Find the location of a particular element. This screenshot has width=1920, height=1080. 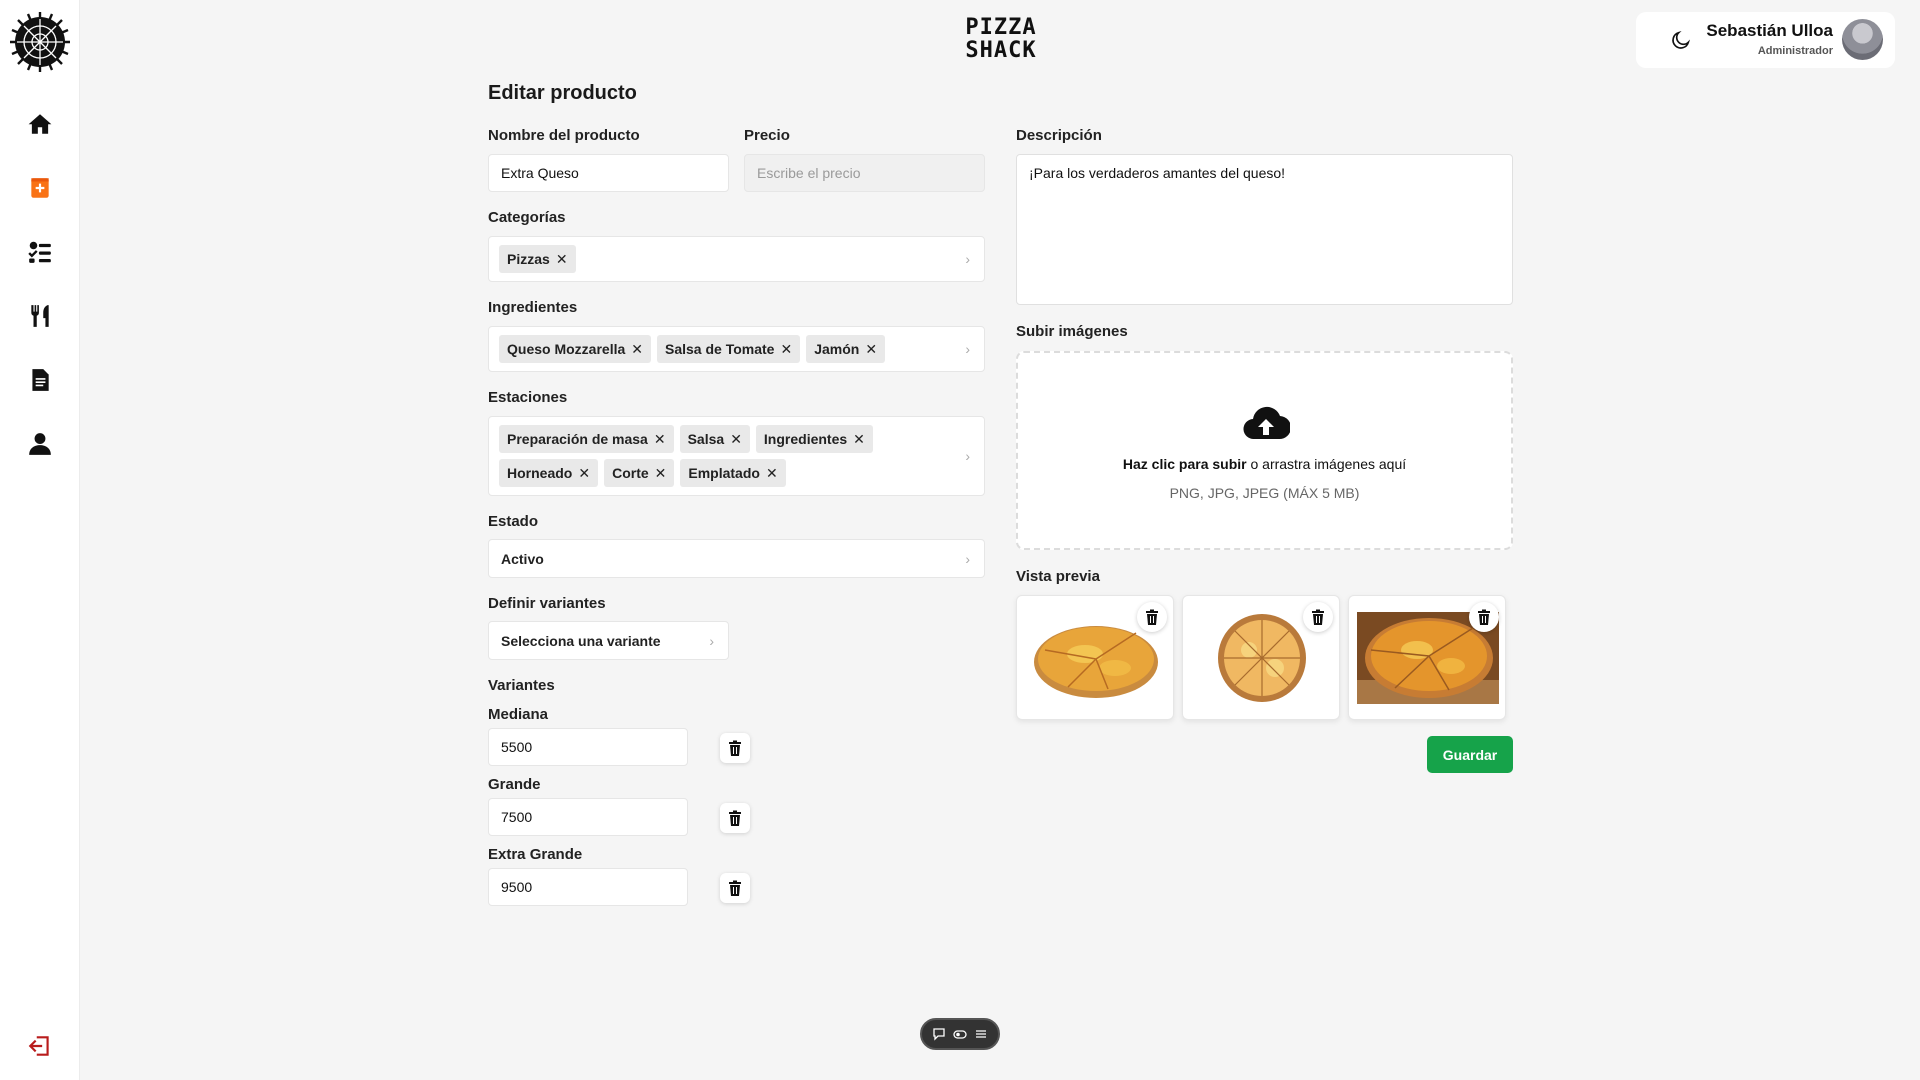

checklist-icon is located at coordinates (39, 252).